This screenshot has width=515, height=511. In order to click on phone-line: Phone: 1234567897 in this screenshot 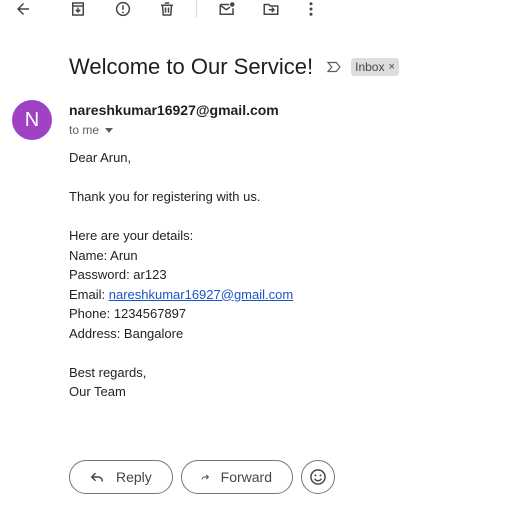, I will do `click(128, 313)`.